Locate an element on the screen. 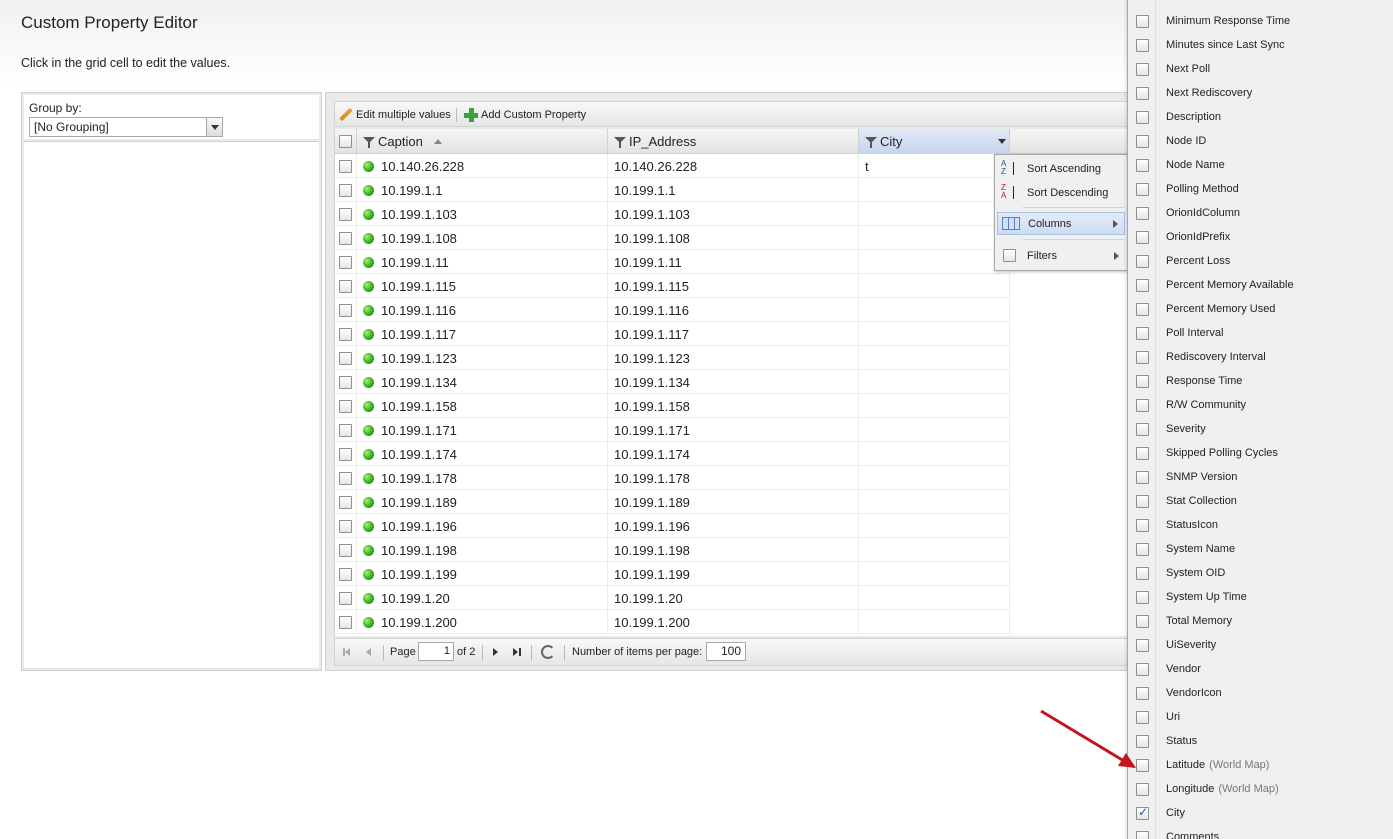 The image size is (1393, 839). column-toggle-item: Skipped Polling Cycles is located at coordinates (1260, 453).